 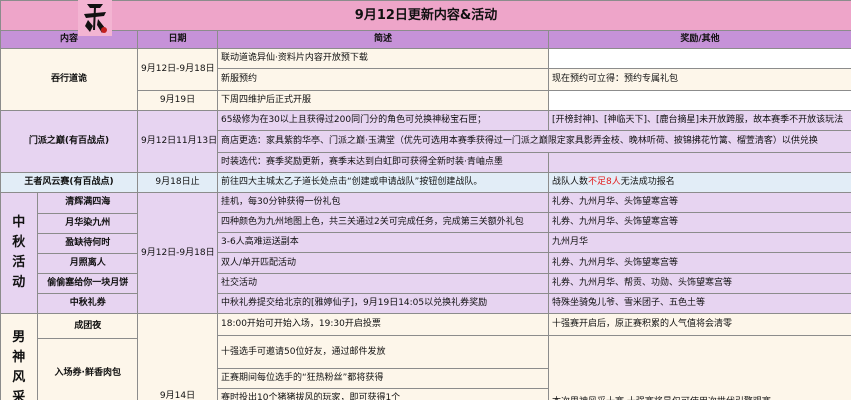 I want to click on event-date-wangzhe: 9月18日止, so click(x=177, y=182).